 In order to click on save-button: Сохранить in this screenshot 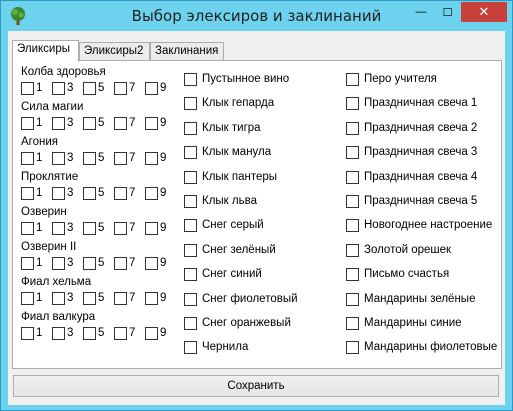, I will do `click(256, 386)`.